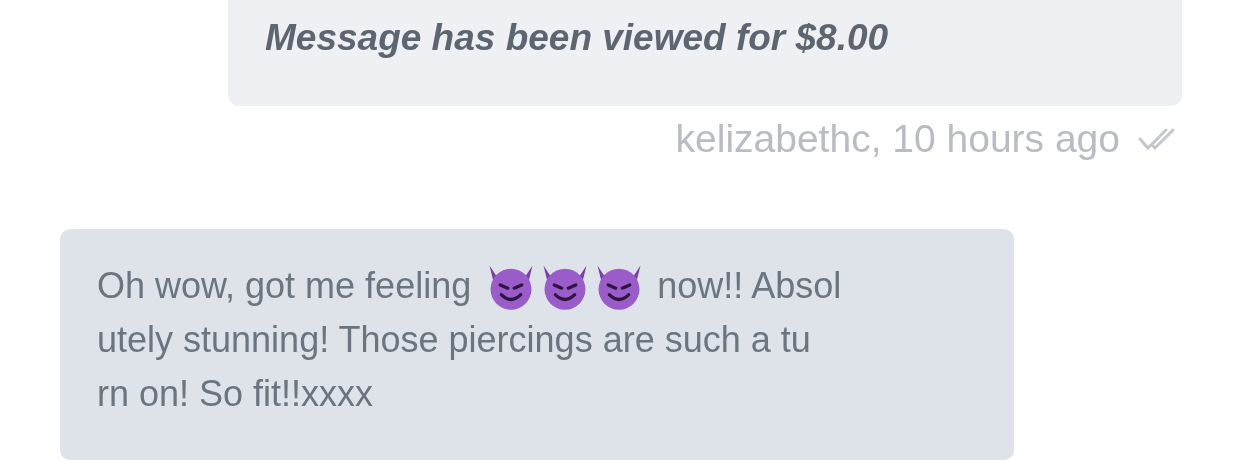 Image resolution: width=1242 pixels, height=460 pixels. I want to click on message-text: rn on! So fit!!xxxx, so click(235, 394).